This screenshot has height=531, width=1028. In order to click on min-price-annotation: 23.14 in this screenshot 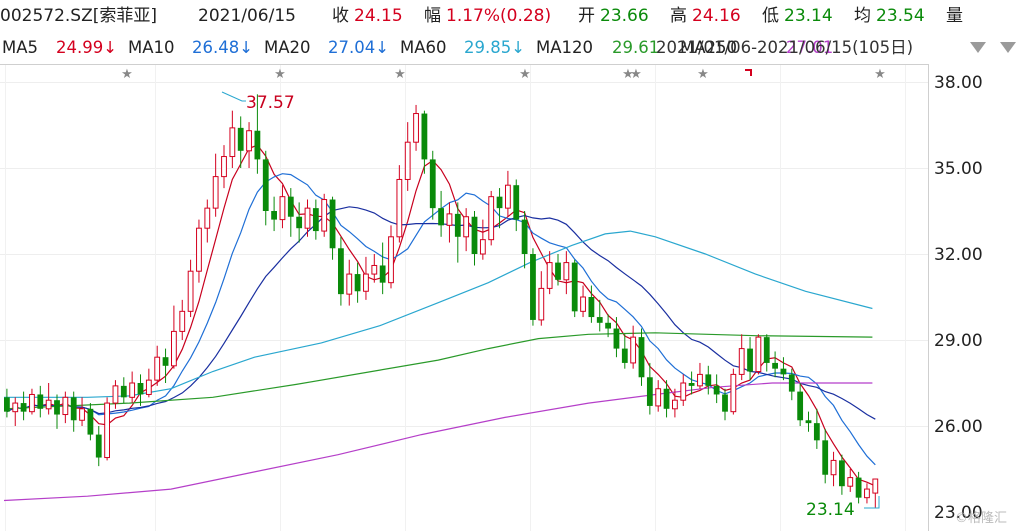, I will do `click(843, 508)`.